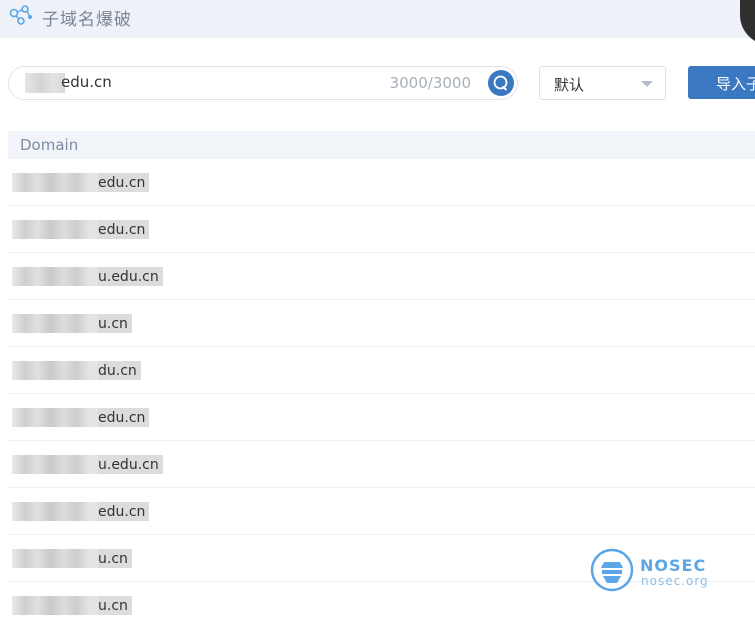  Describe the element at coordinates (430, 83) in the screenshot. I see `search-count: 3000/3000` at that location.